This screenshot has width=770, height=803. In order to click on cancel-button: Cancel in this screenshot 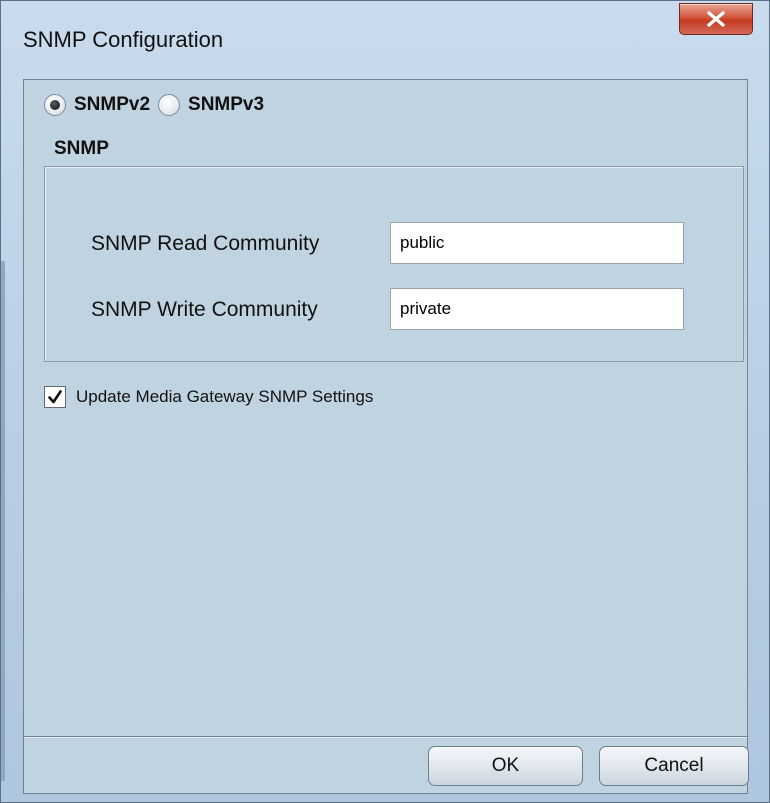, I will do `click(674, 766)`.